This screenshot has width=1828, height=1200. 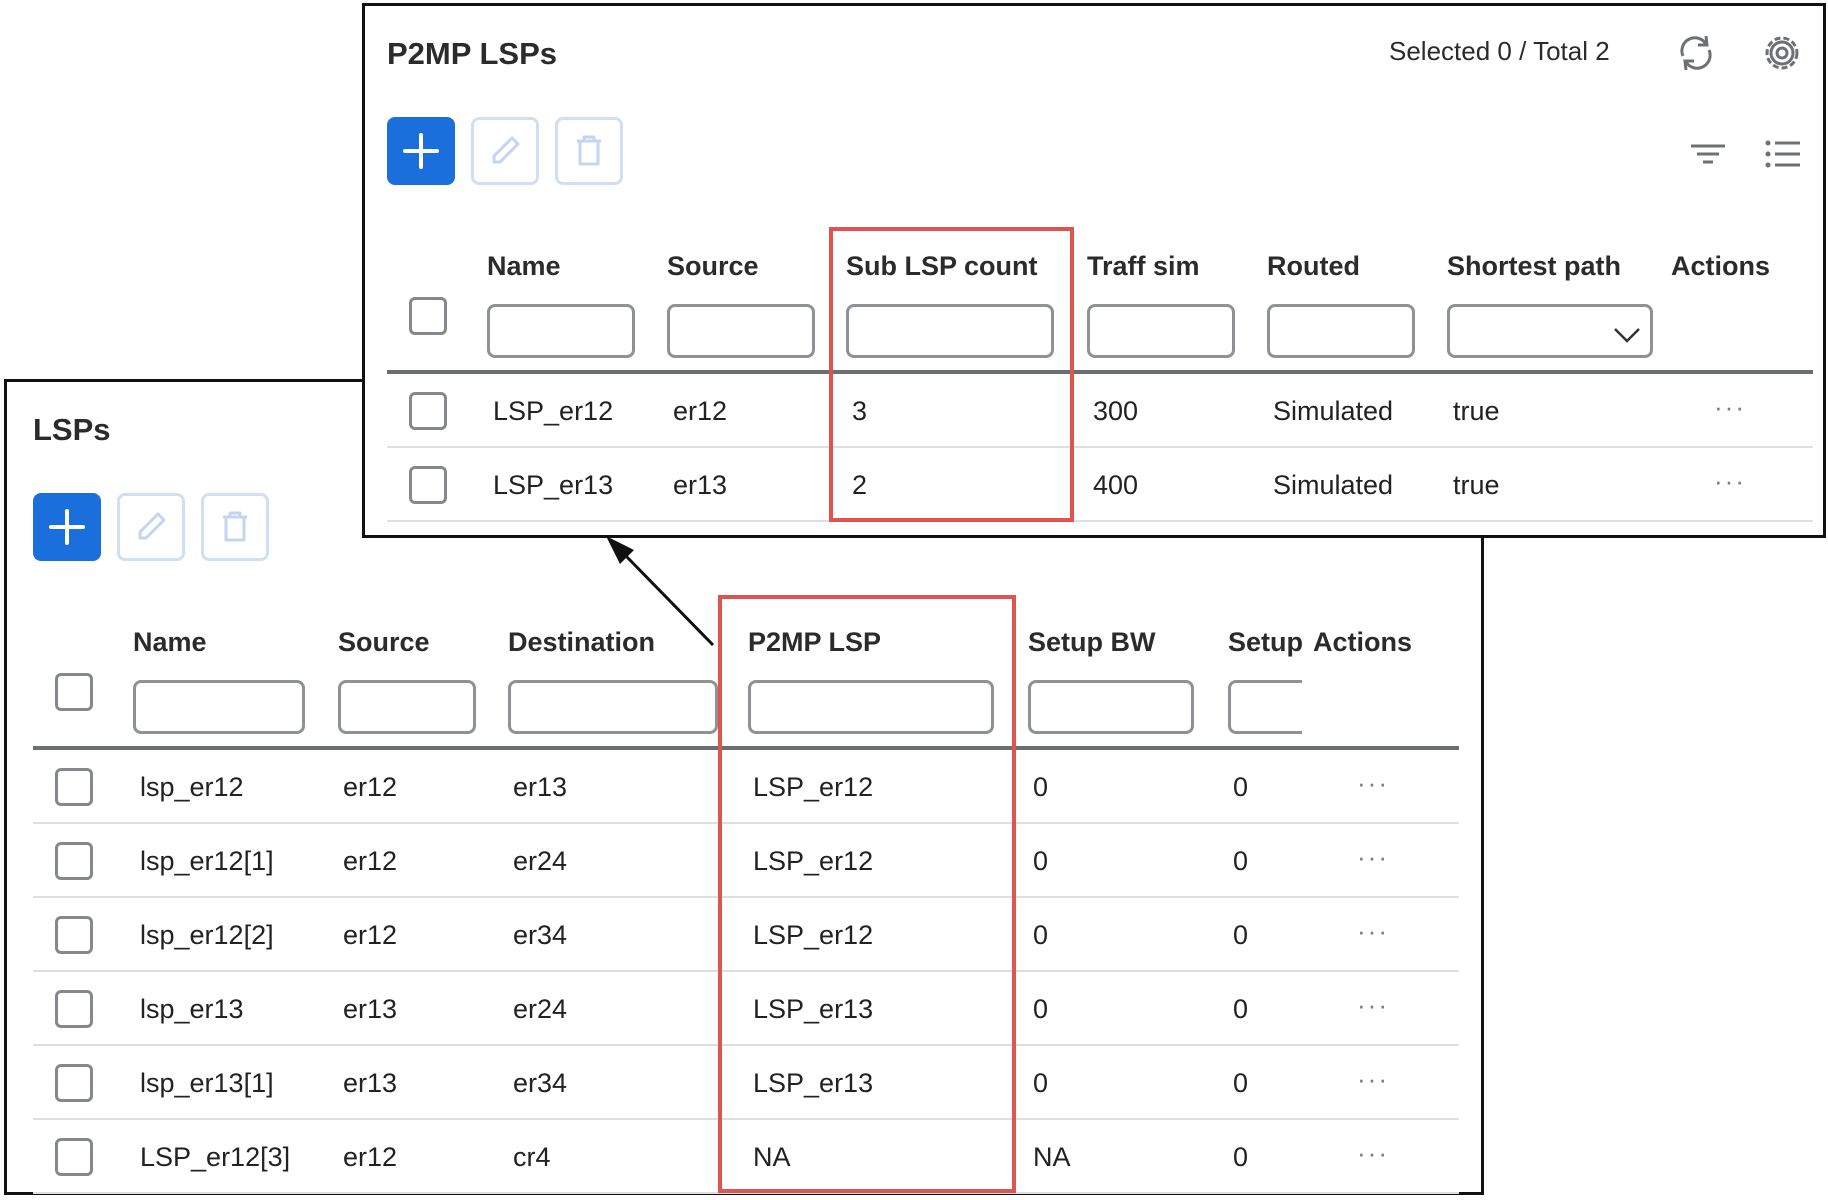 I want to click on delete-lsp-button, so click(x=235, y=527).